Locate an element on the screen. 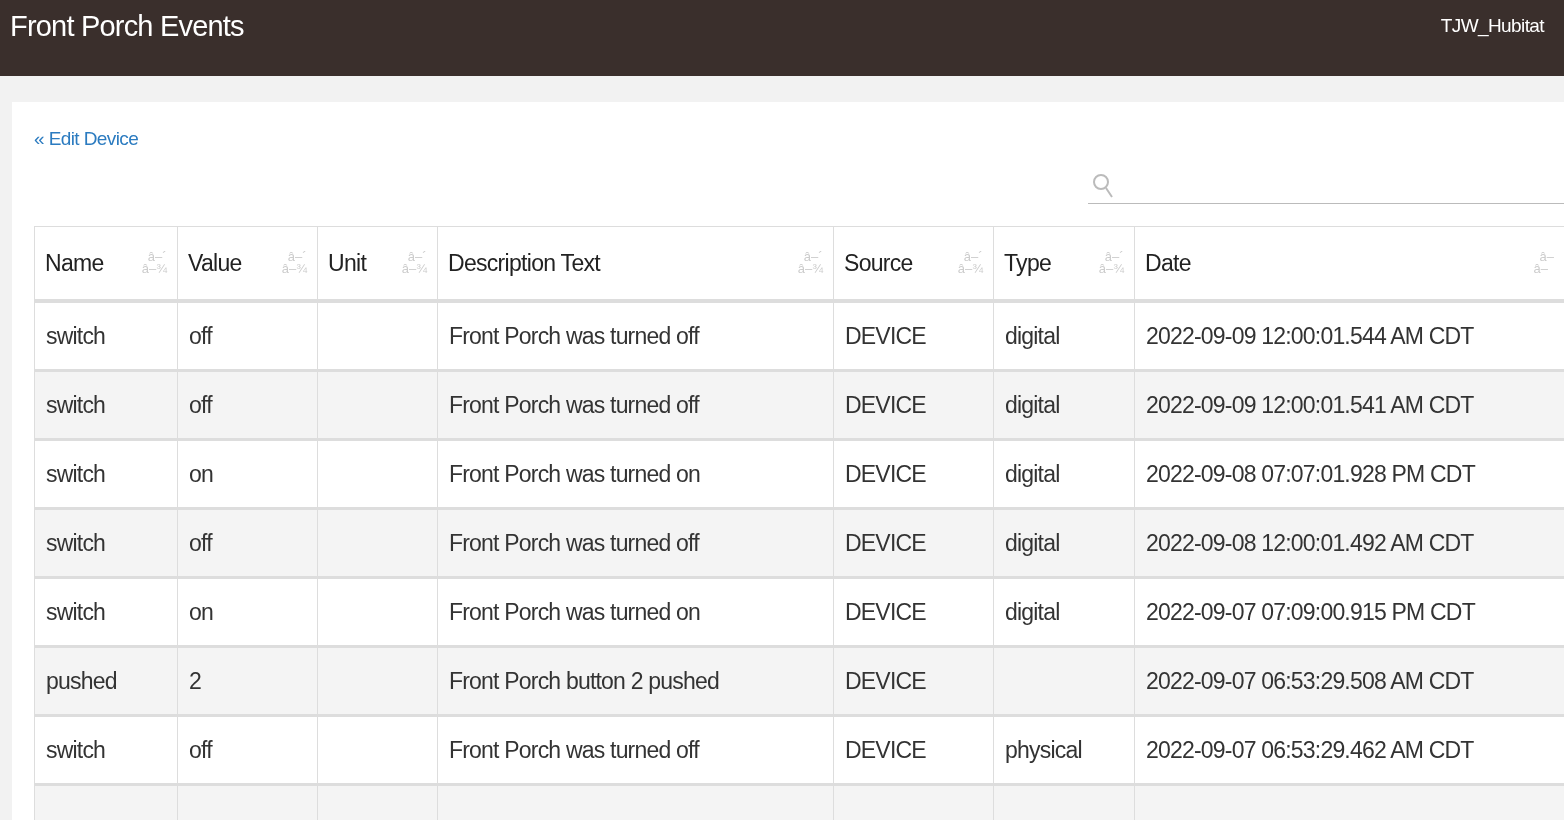  table-cell: 2022-09-09 12:00:01.541 AM CDT is located at coordinates (1310, 404).